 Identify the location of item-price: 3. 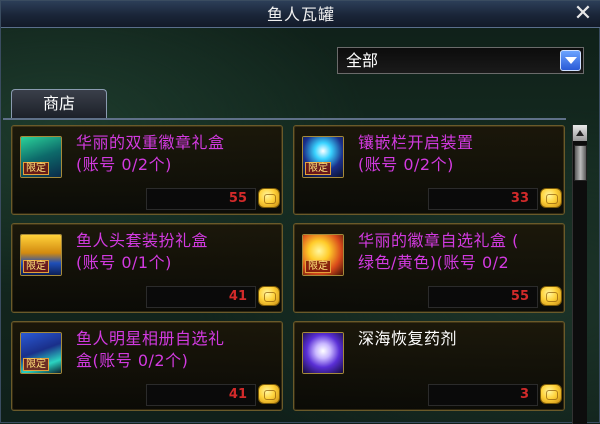
(524, 394).